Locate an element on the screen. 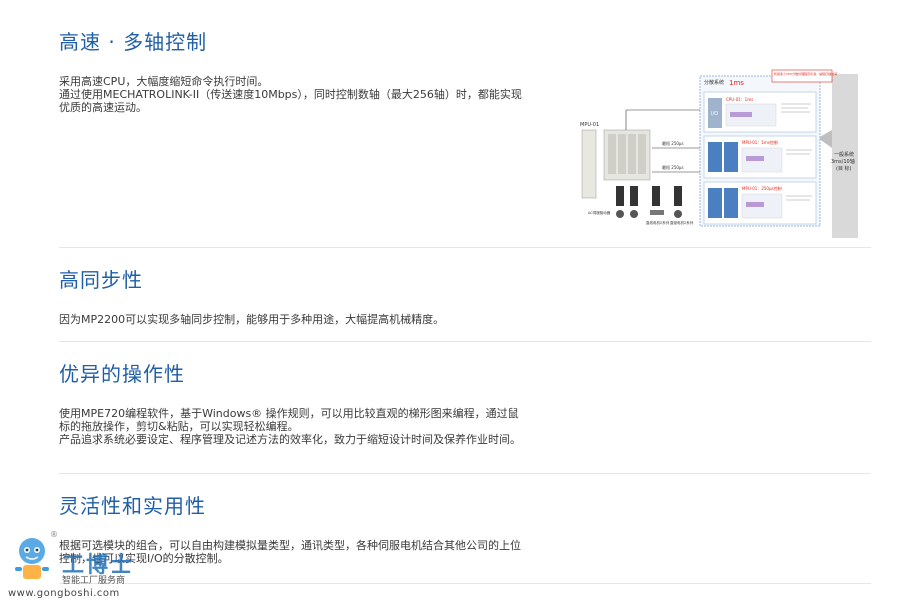 This screenshot has width=900, height=614. speed-label-2: 最短 250μs is located at coordinates (673, 167).